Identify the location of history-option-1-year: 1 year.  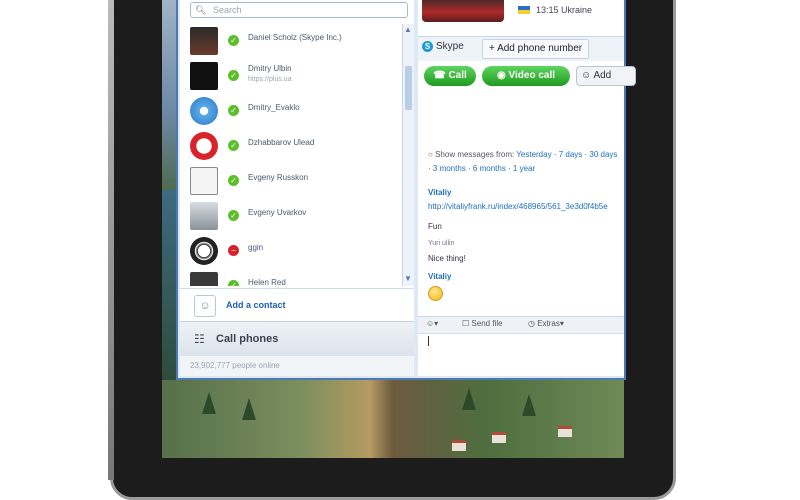
(524, 168).